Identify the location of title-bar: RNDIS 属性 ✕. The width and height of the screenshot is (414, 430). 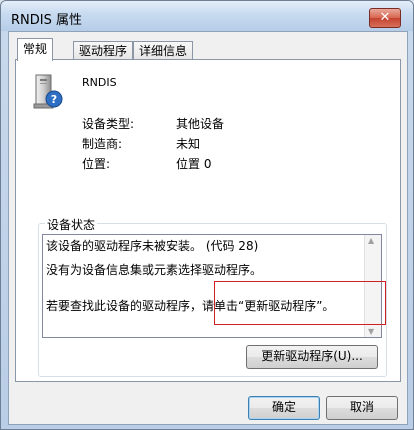
(207, 16).